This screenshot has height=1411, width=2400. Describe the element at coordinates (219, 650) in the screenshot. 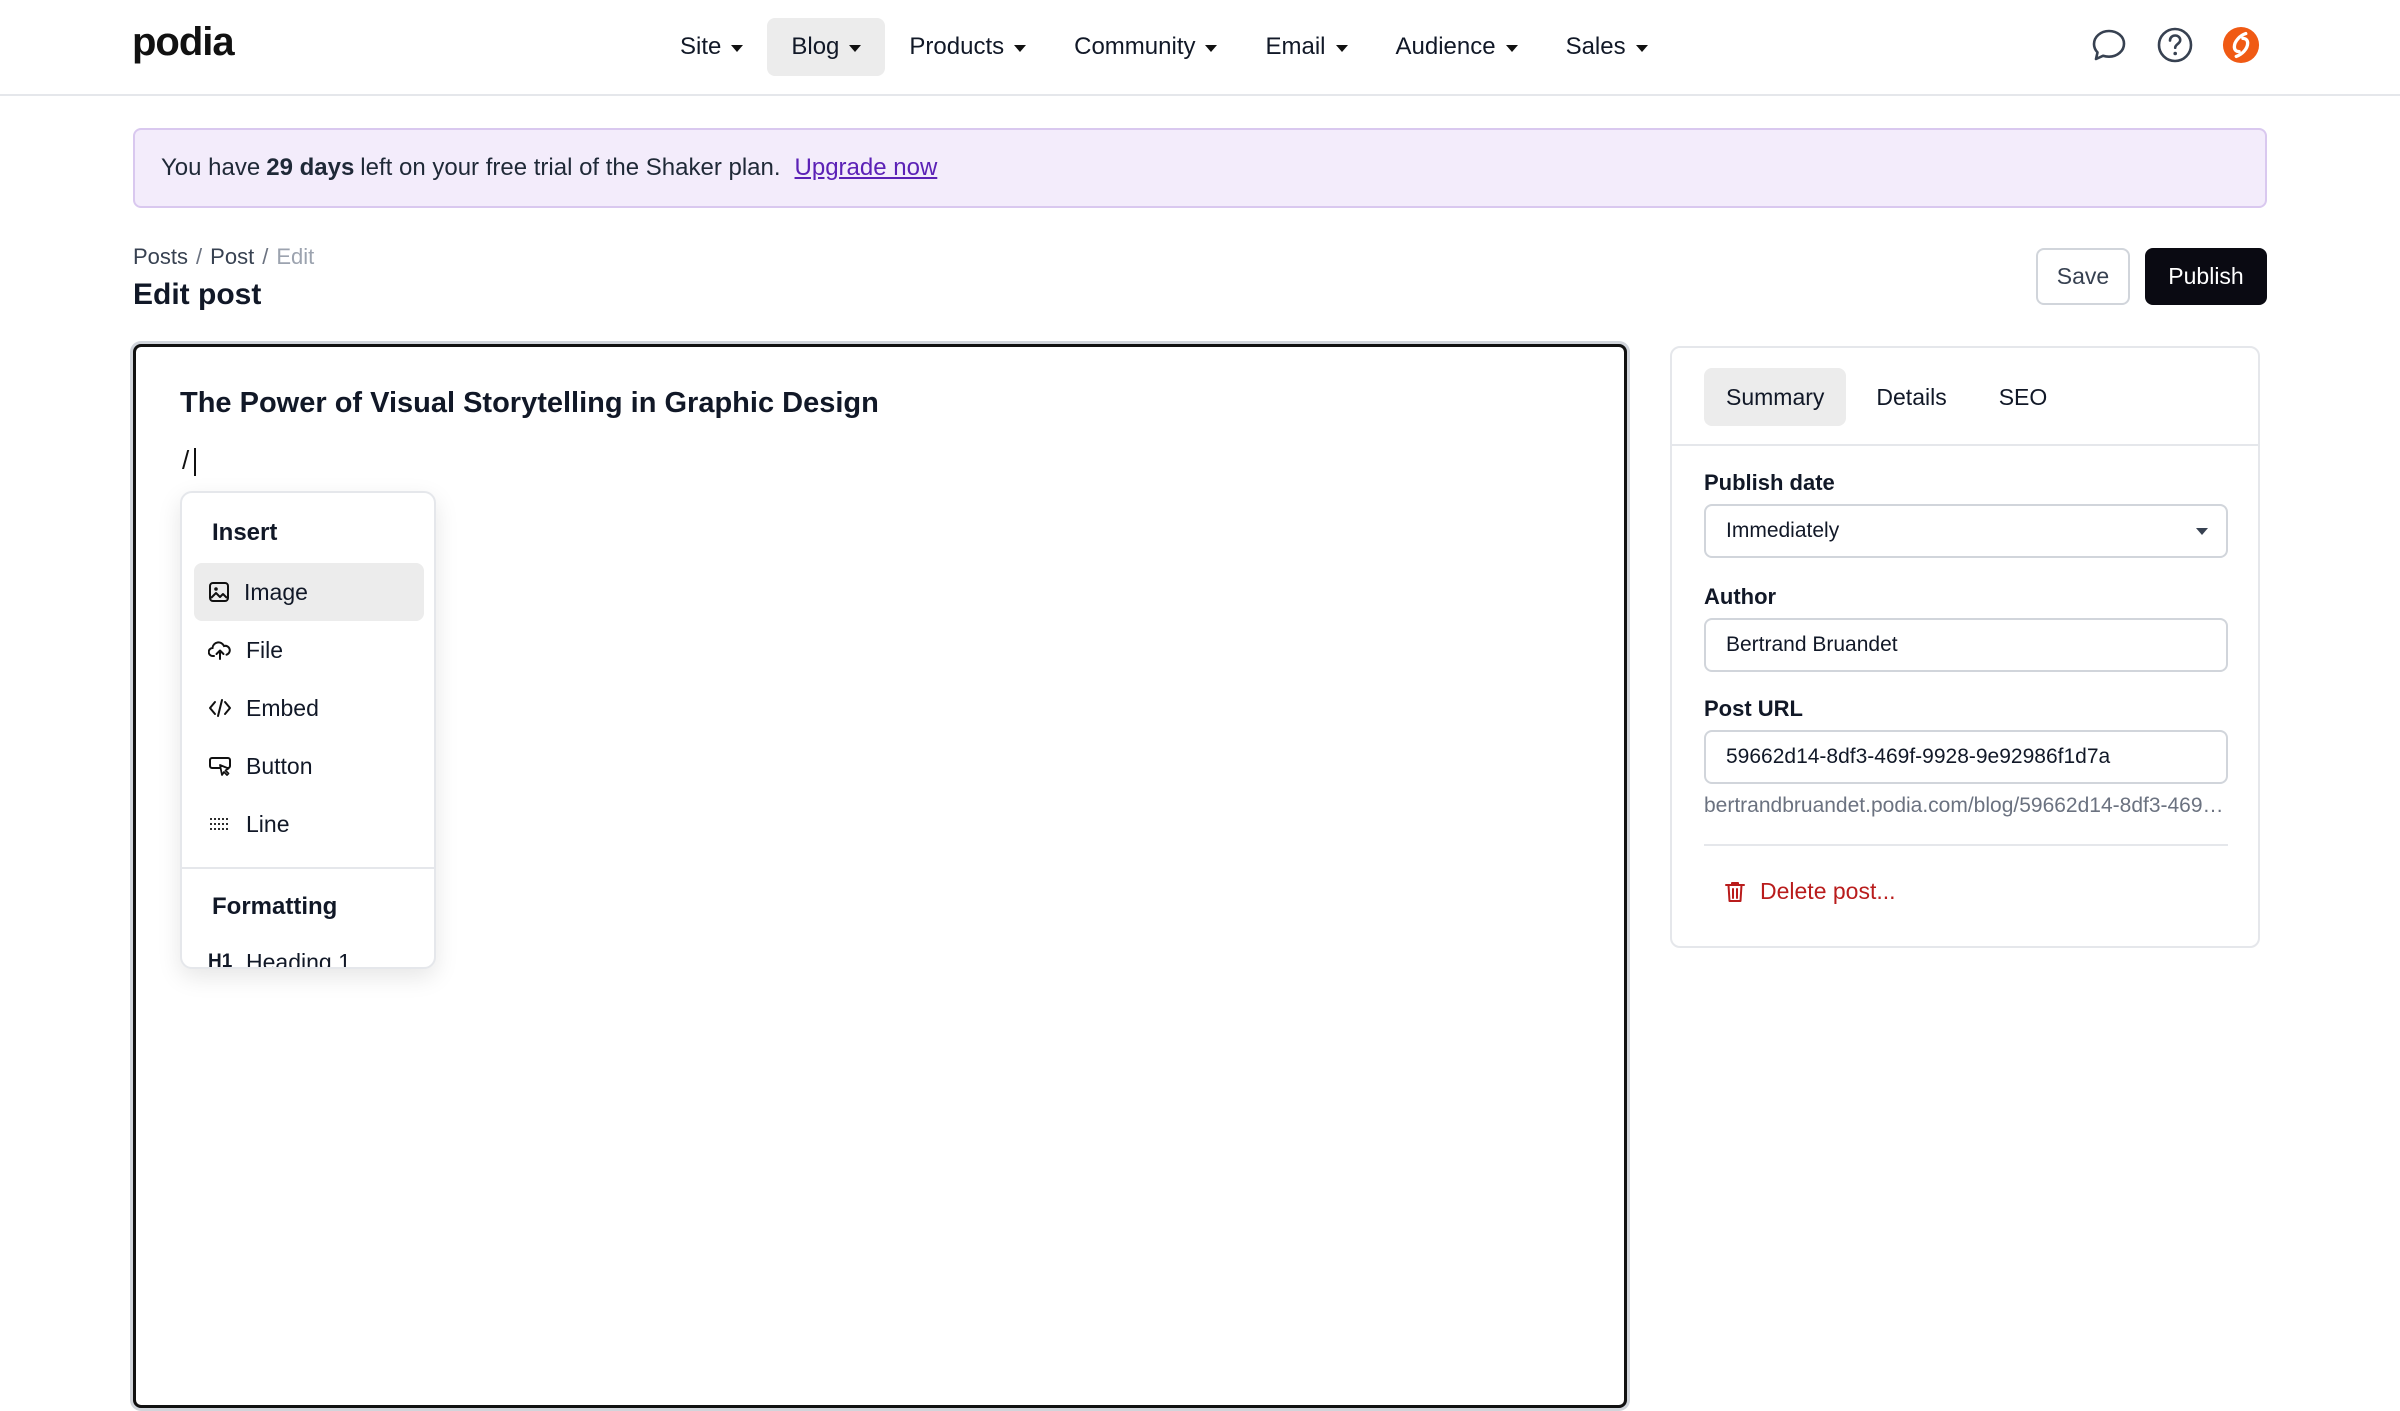

I see `upload-cloud-icon` at that location.